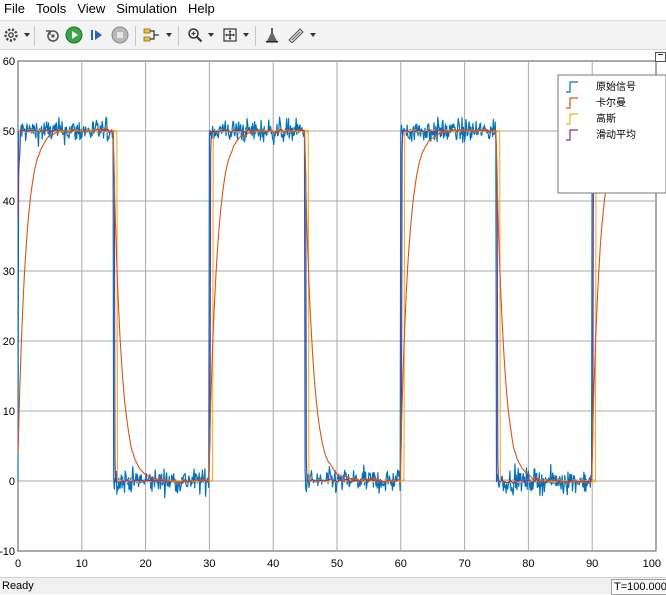 The image size is (666, 595). Describe the element at coordinates (18, 586) in the screenshot. I see `status-text: Ready` at that location.